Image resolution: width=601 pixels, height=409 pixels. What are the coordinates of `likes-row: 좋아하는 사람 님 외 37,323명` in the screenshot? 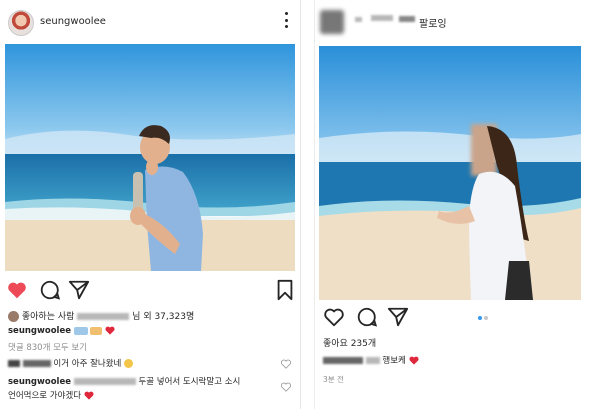 It's located at (101, 315).